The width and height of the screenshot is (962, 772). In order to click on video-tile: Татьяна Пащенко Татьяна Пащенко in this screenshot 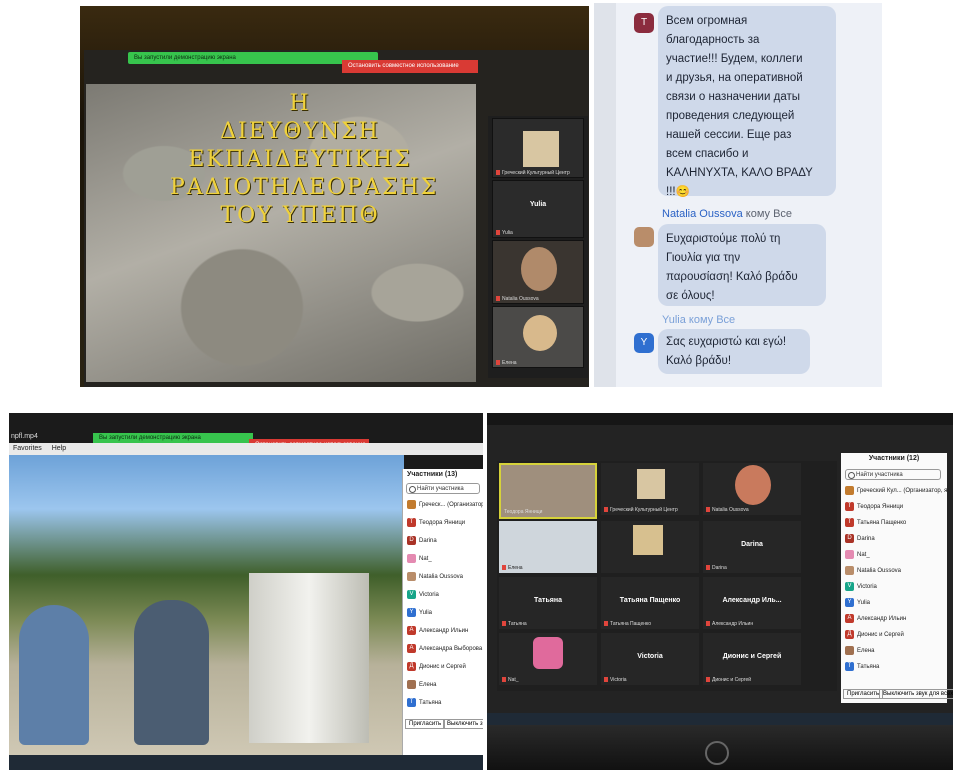, I will do `click(650, 603)`.